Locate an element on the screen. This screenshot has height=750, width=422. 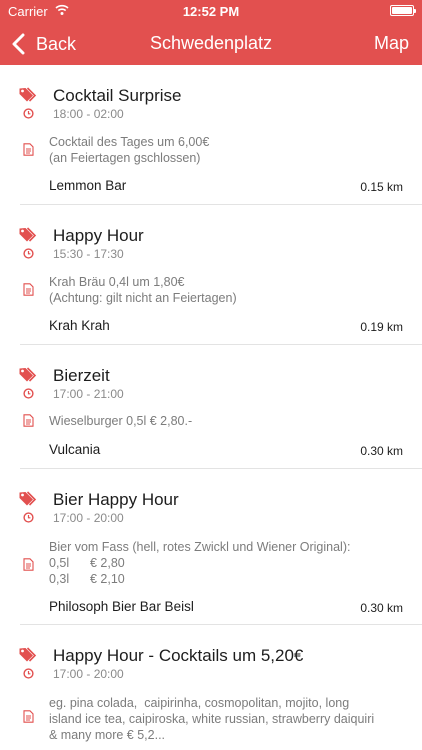
map-button: Map is located at coordinates (391, 43).